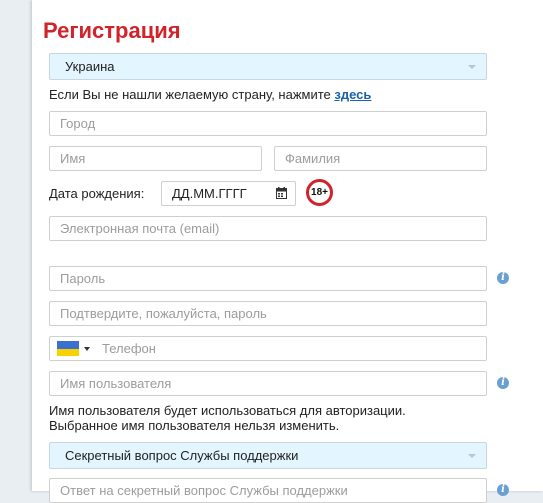 This screenshot has height=503, width=543. Describe the element at coordinates (90, 66) in the screenshot. I see `country-select-value: Украина` at that location.